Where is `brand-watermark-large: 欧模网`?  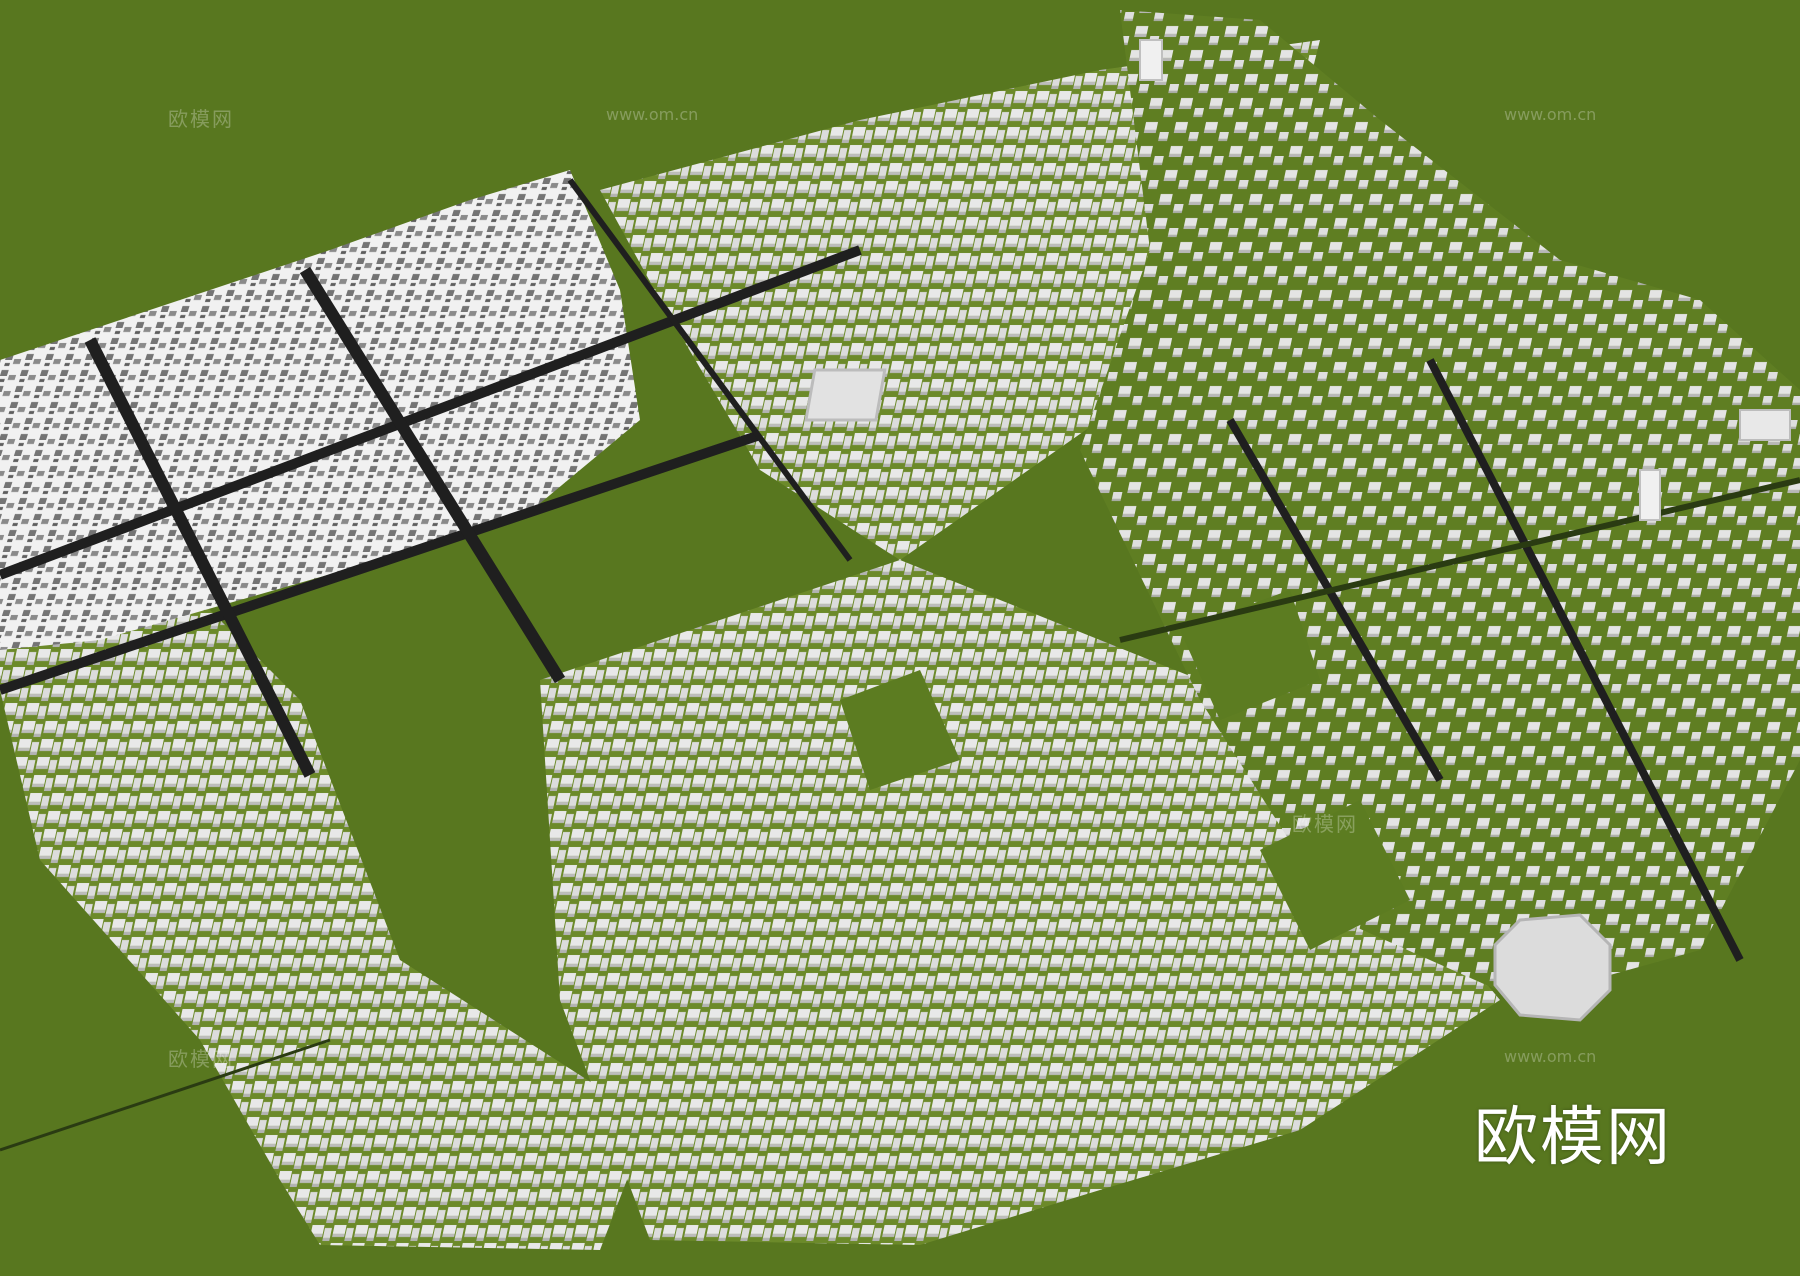 brand-watermark-large: 欧模网 is located at coordinates (1573, 1138).